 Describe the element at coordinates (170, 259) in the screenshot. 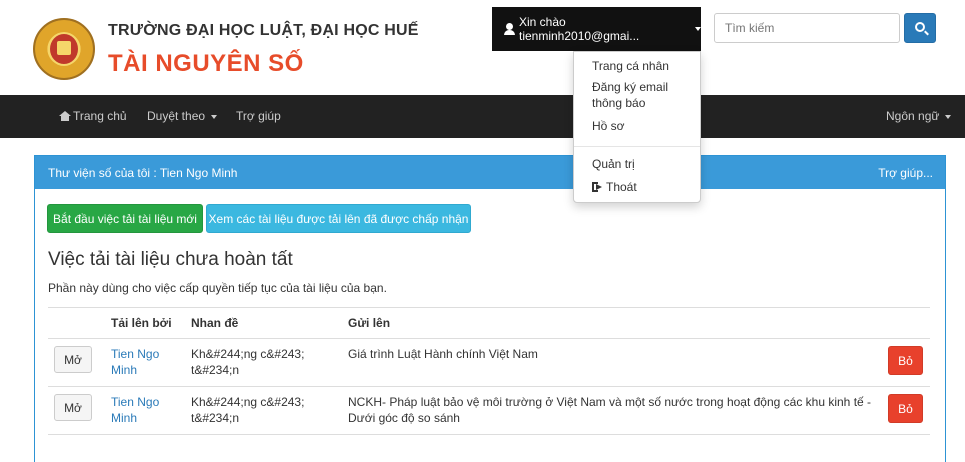

I see `section-title: Việc tải tài liệu chưa hoàn tất` at that location.